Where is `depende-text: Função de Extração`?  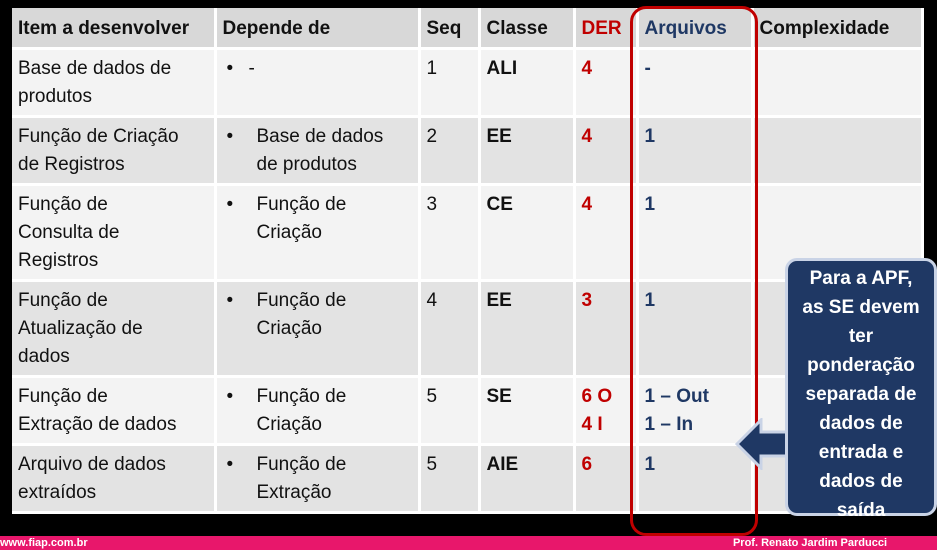
depende-text: Função de Extração is located at coordinates (302, 479).